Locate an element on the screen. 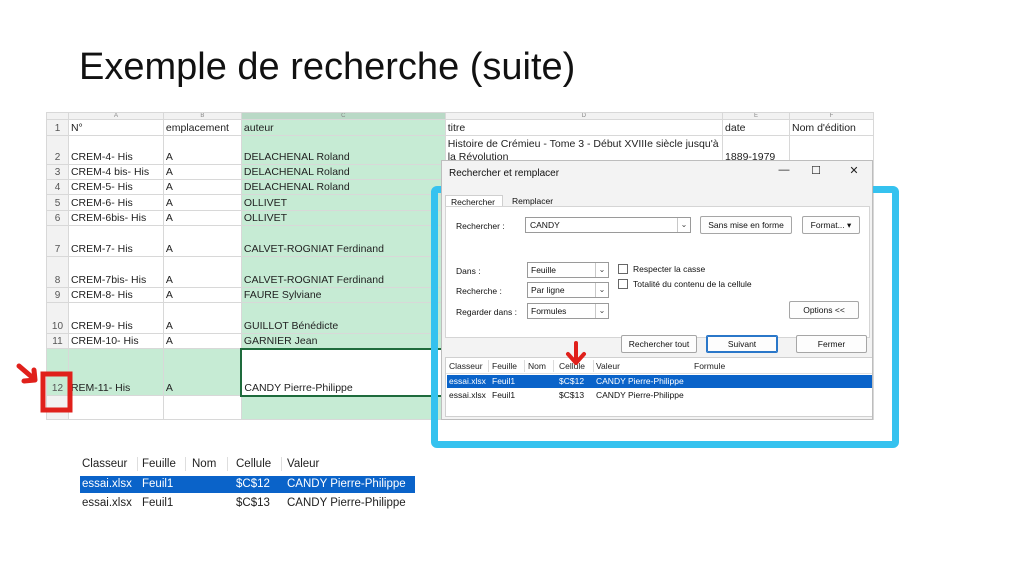 The width and height of the screenshot is (1024, 575). row-header: 5 is located at coordinates (57, 202).